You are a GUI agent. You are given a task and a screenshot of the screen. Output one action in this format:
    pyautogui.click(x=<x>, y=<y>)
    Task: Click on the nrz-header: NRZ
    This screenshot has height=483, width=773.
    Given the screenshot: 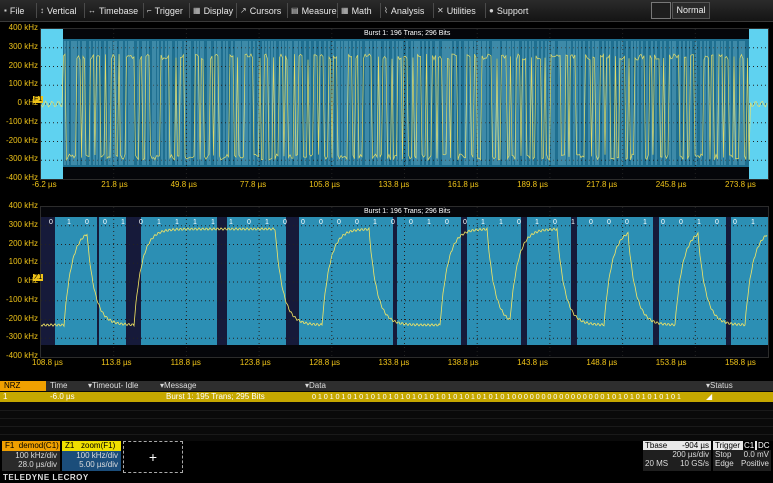 What is the action you would take?
    pyautogui.click(x=23, y=386)
    